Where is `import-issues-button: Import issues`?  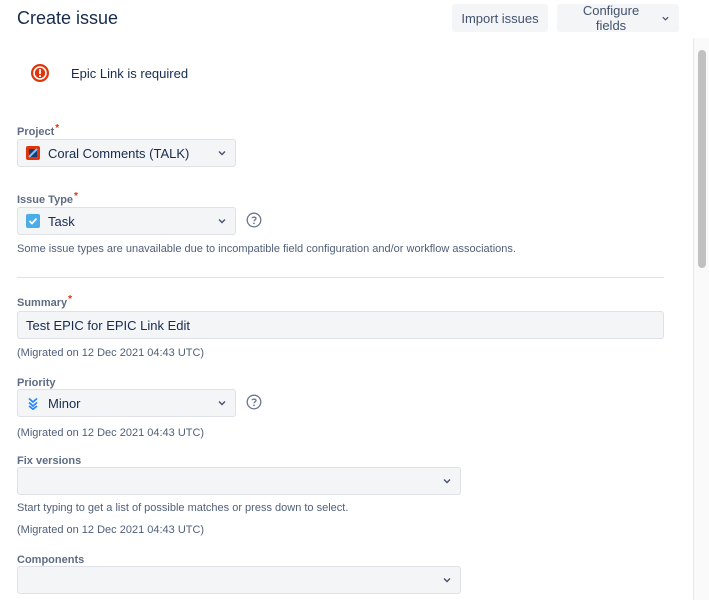
import-issues-button: Import issues is located at coordinates (500, 18).